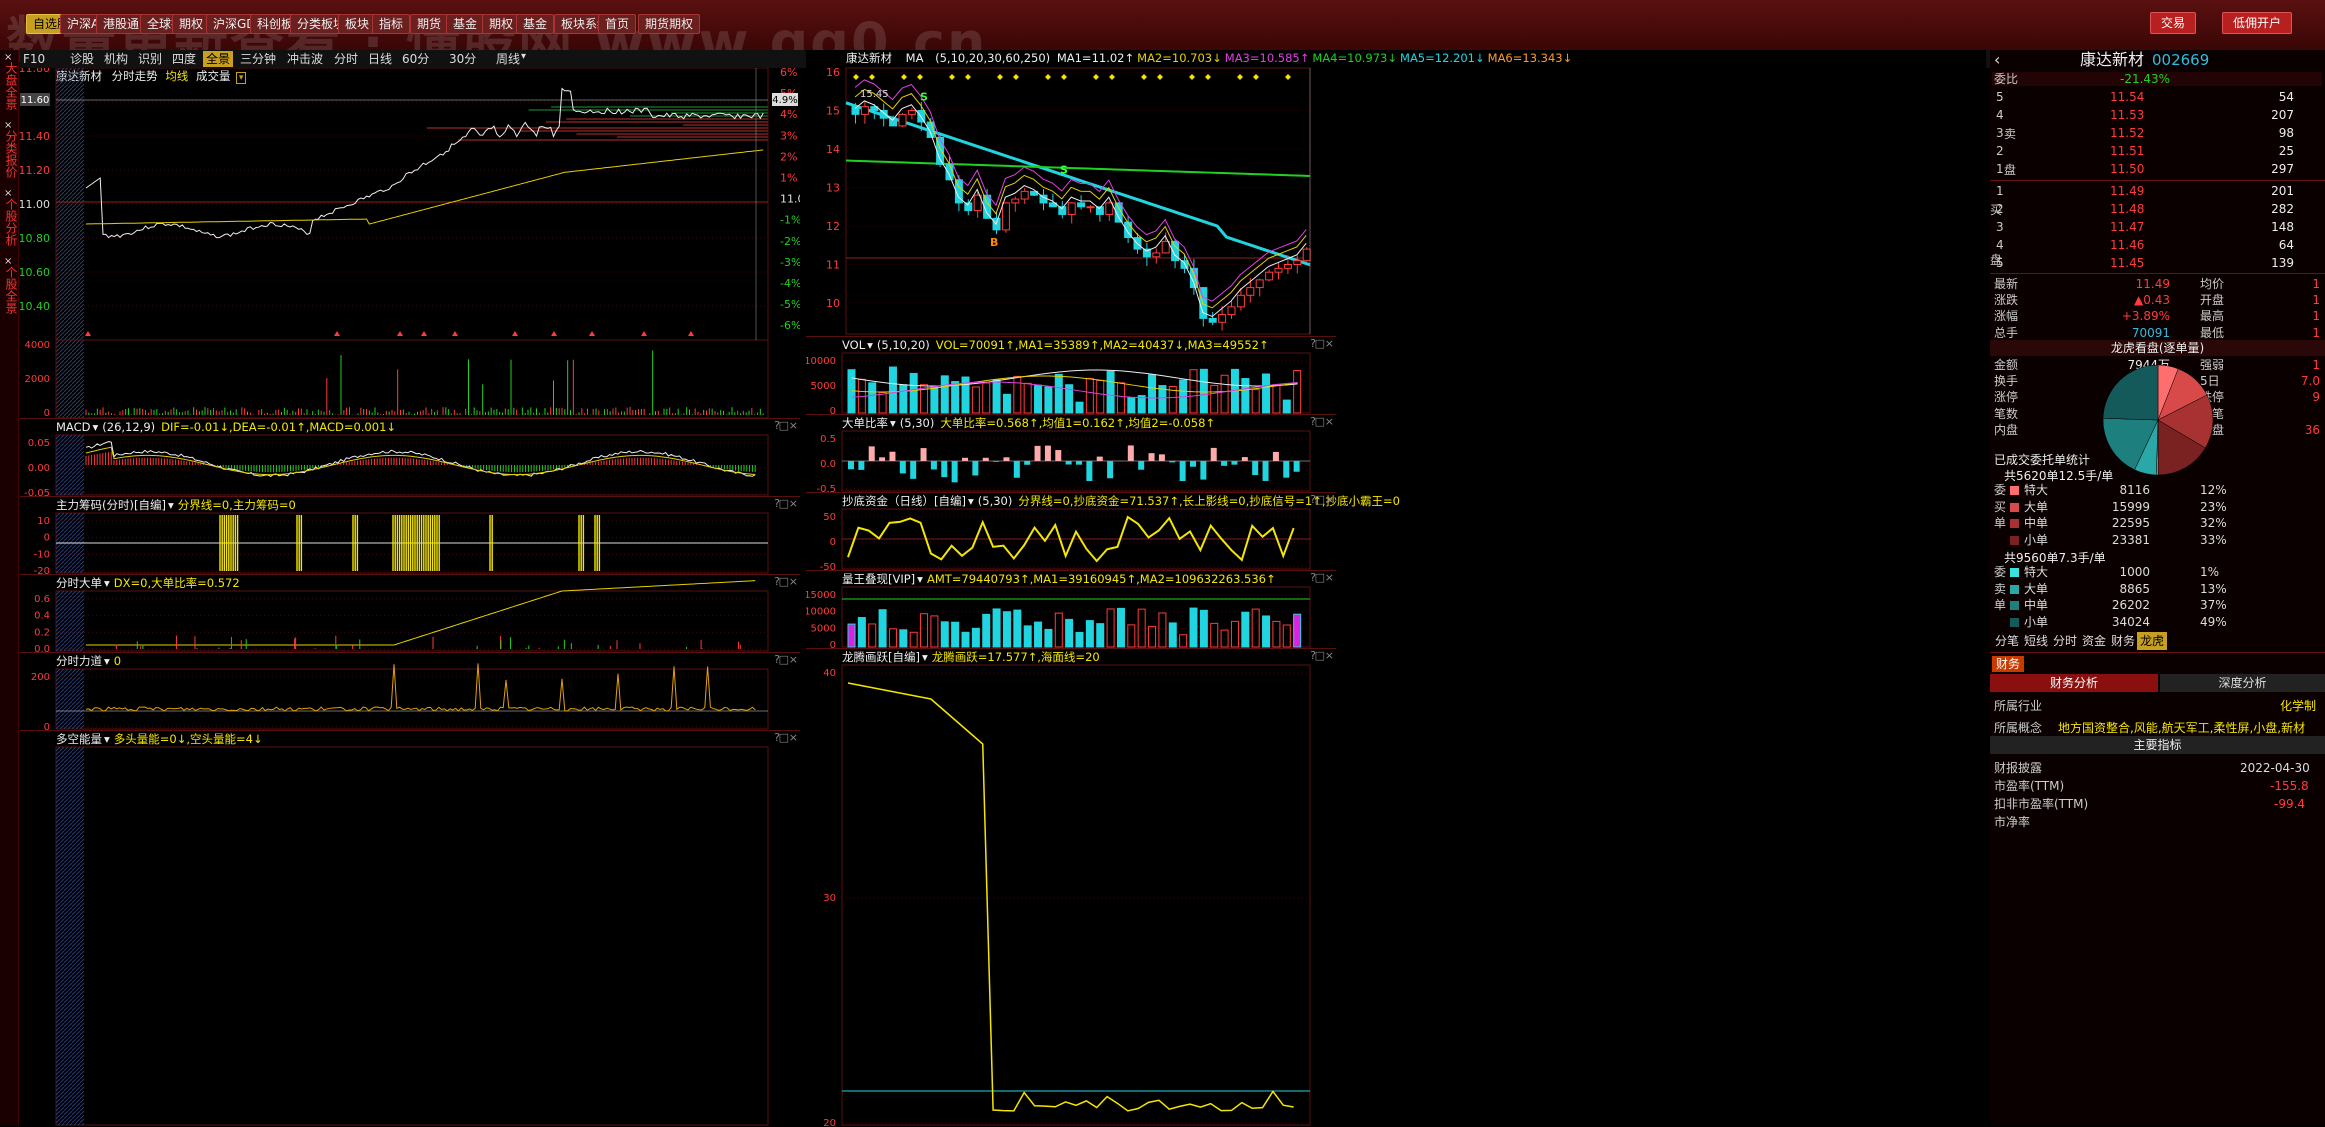  What do you see at coordinates (1071, 887) in the screenshot?
I see `ind_right-panel-4: 龙腾画跃[自编]▾龙腾画跃=17.577↑,海面线=20?□×403020` at bounding box center [1071, 887].